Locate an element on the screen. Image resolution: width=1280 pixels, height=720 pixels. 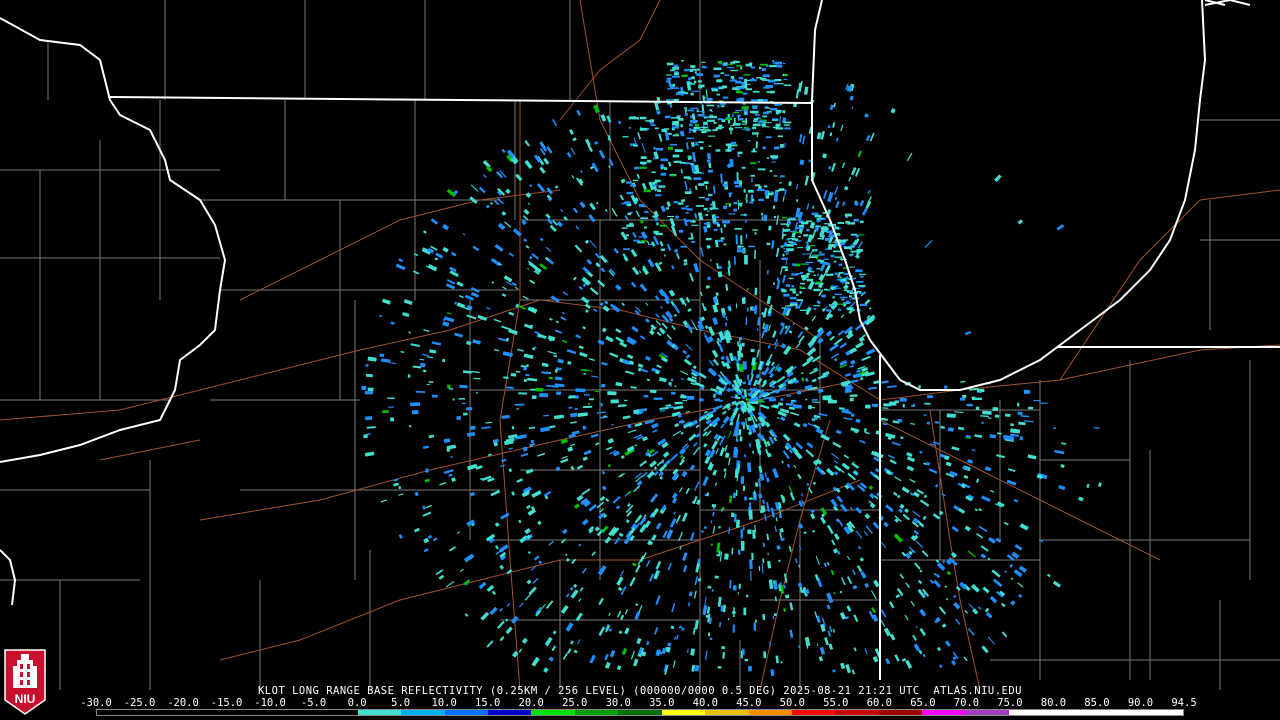
colorbar-tick-label: 0.0 is located at coordinates (357, 703).